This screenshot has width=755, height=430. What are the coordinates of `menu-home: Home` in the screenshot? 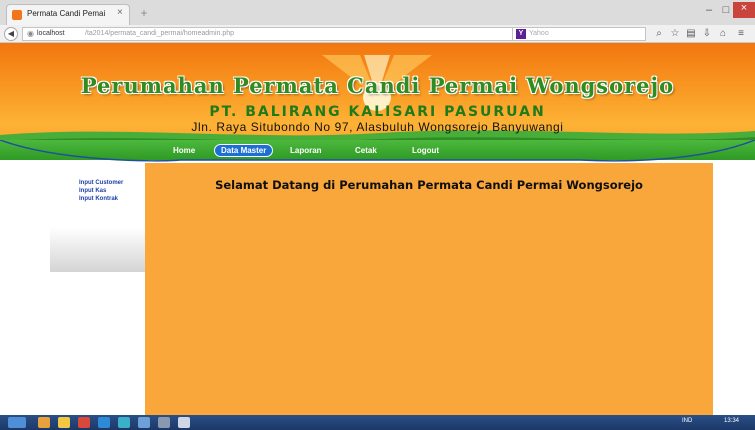 It's located at (184, 150).